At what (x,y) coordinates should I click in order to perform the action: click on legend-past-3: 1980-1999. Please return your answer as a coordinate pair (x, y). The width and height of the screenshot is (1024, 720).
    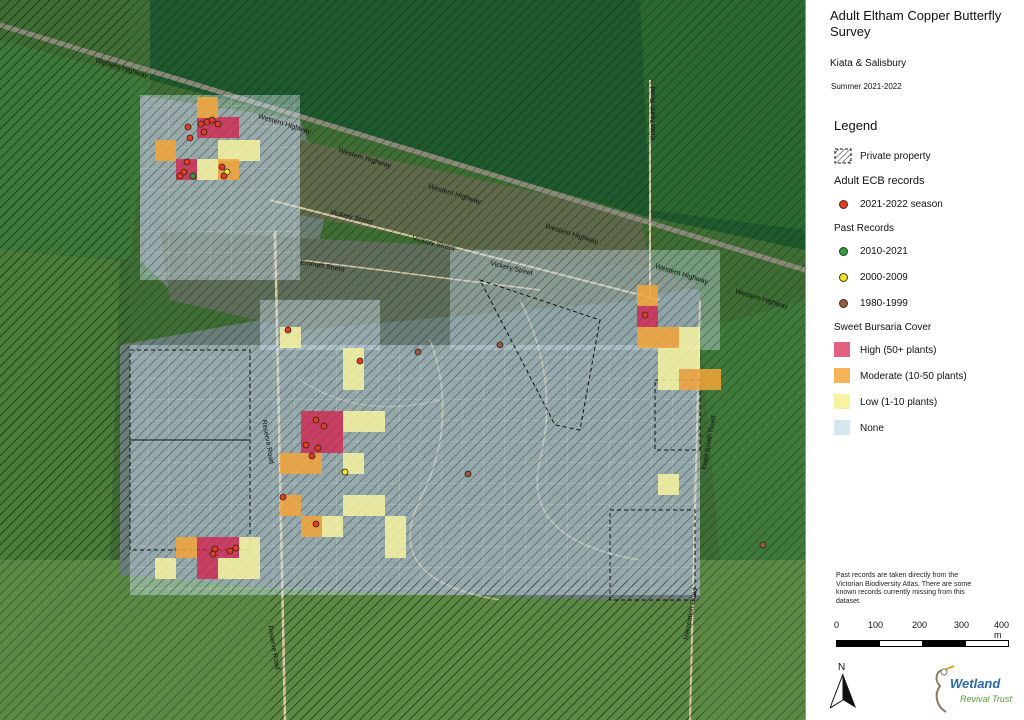
    Looking at the image, I should click on (929, 303).